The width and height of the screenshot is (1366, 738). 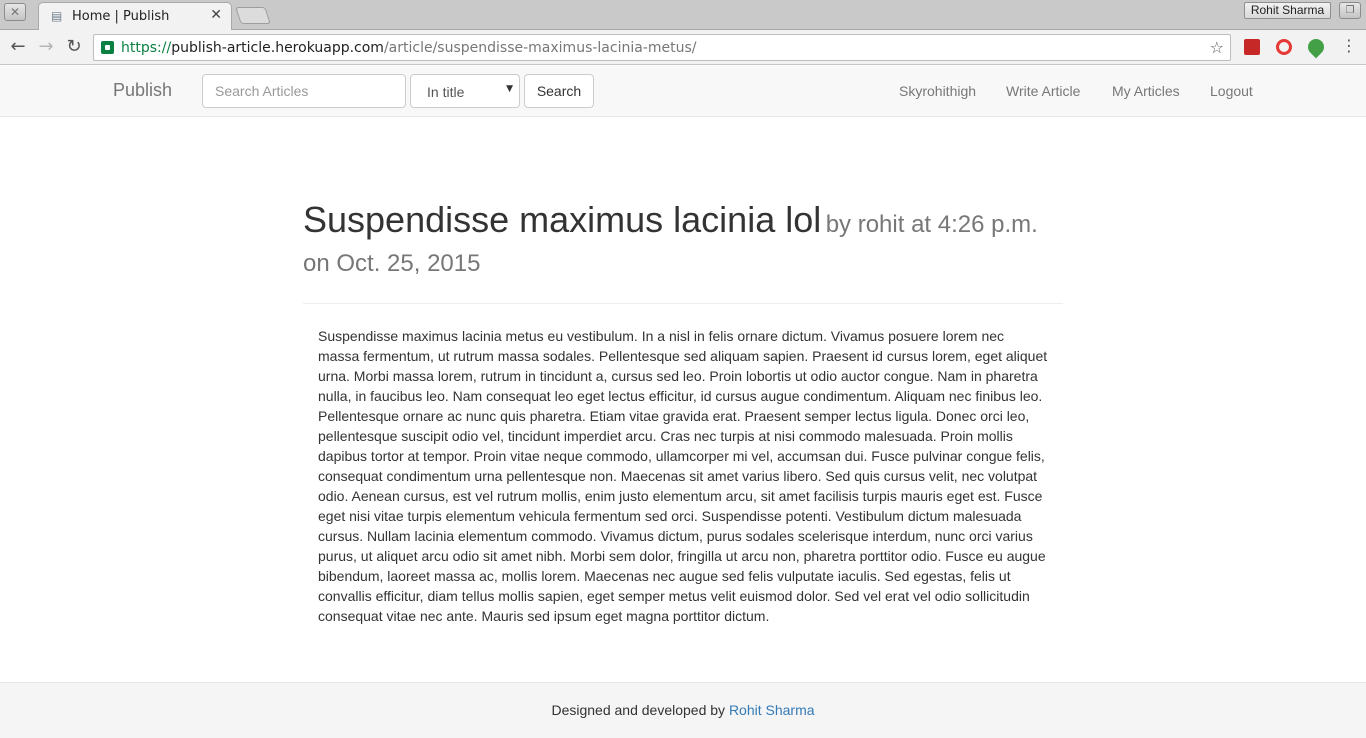 I want to click on search-scope-select: In title ▼, so click(x=465, y=91).